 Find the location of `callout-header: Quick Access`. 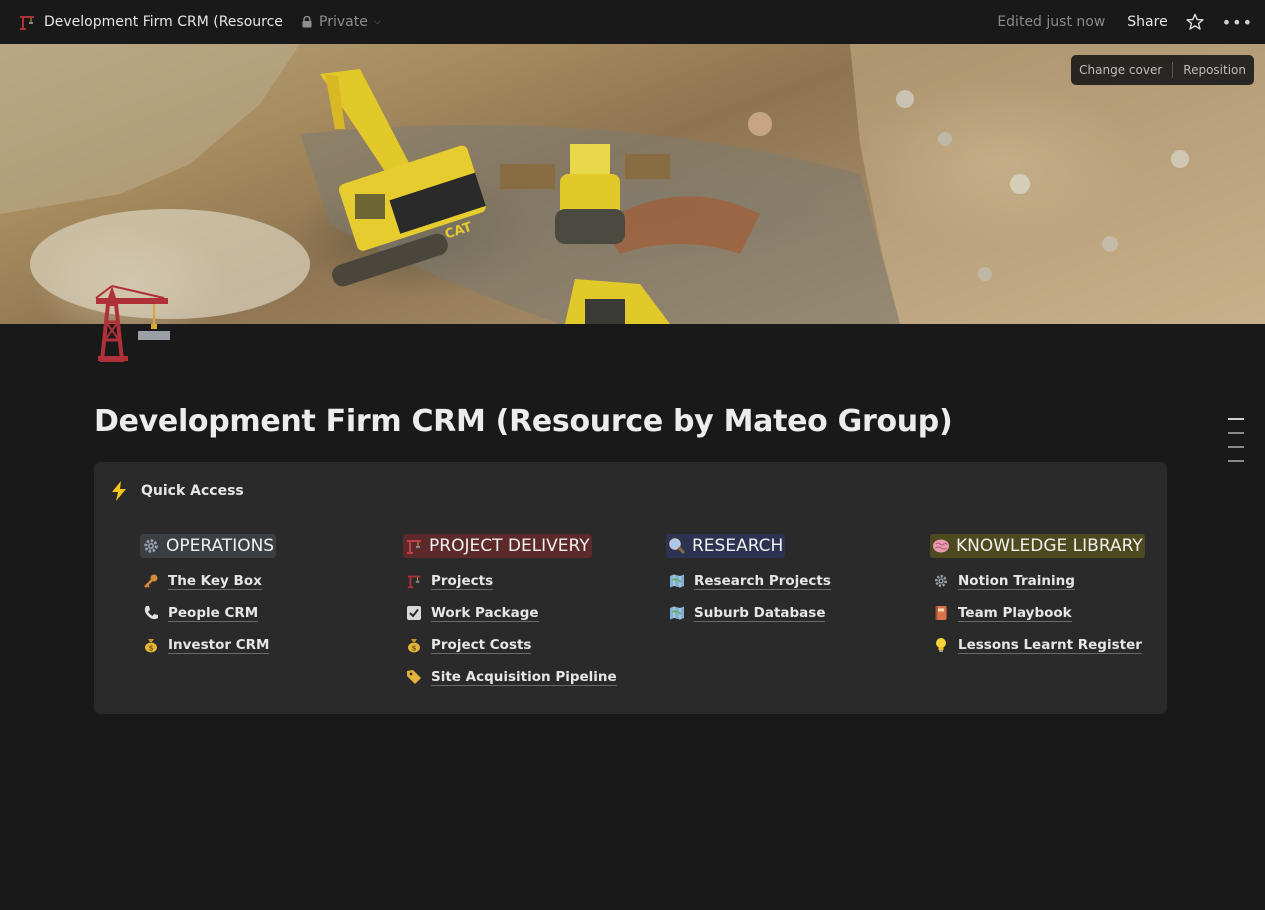

callout-header: Quick Access is located at coordinates (177, 491).